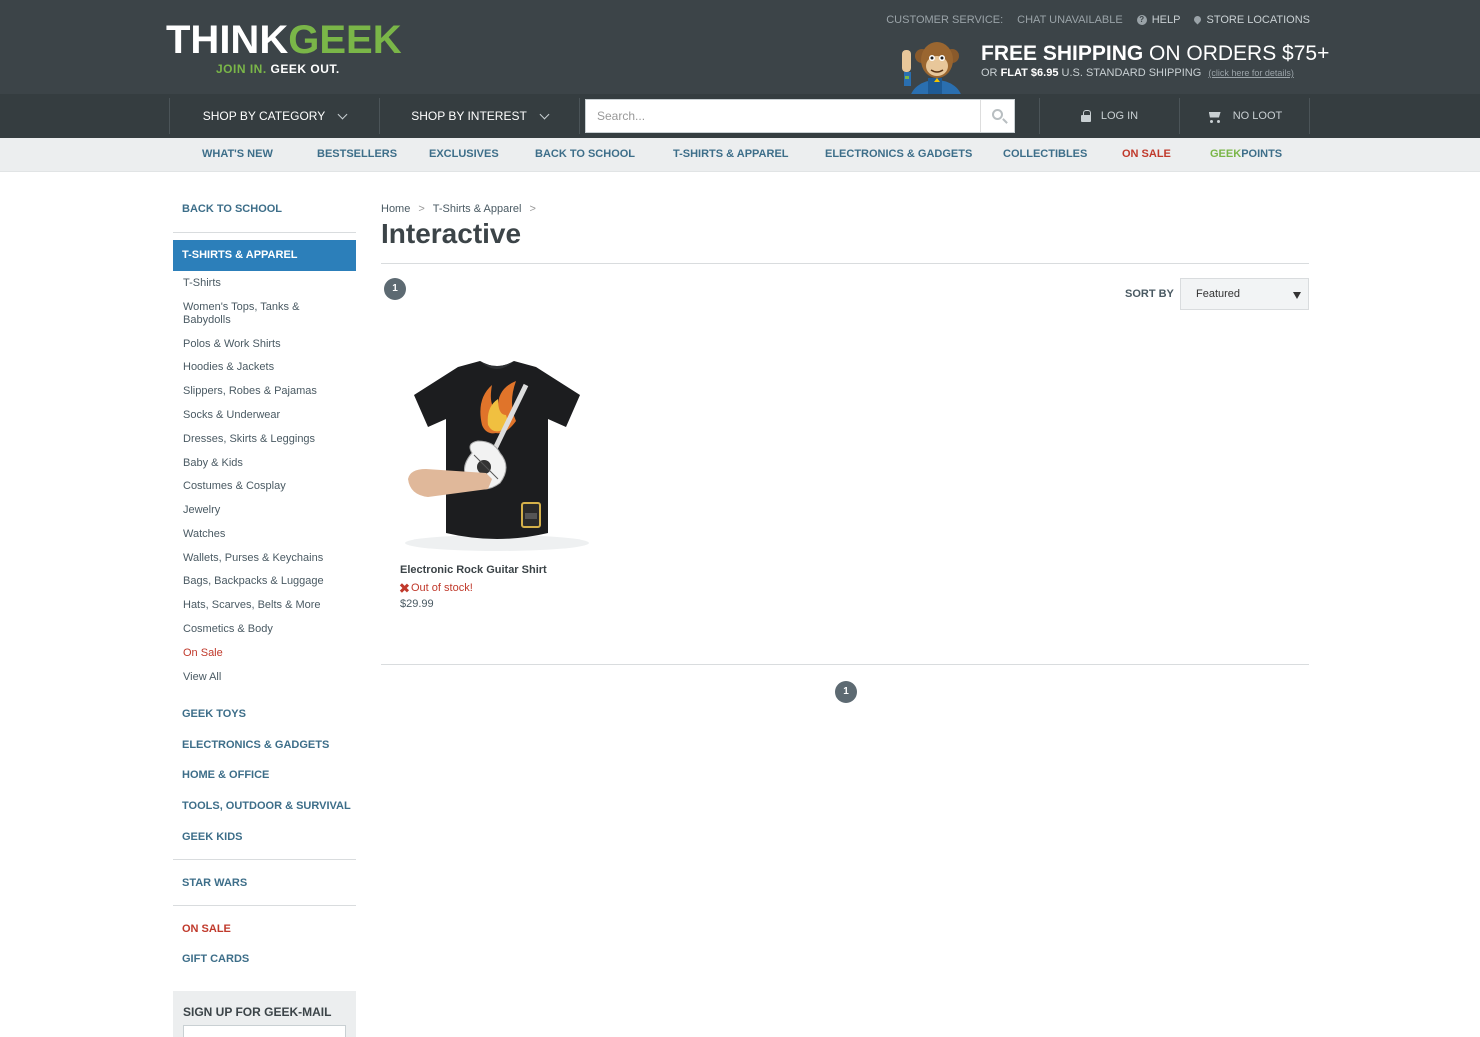  I want to click on cart-button: NO LOOT, so click(1244, 116).